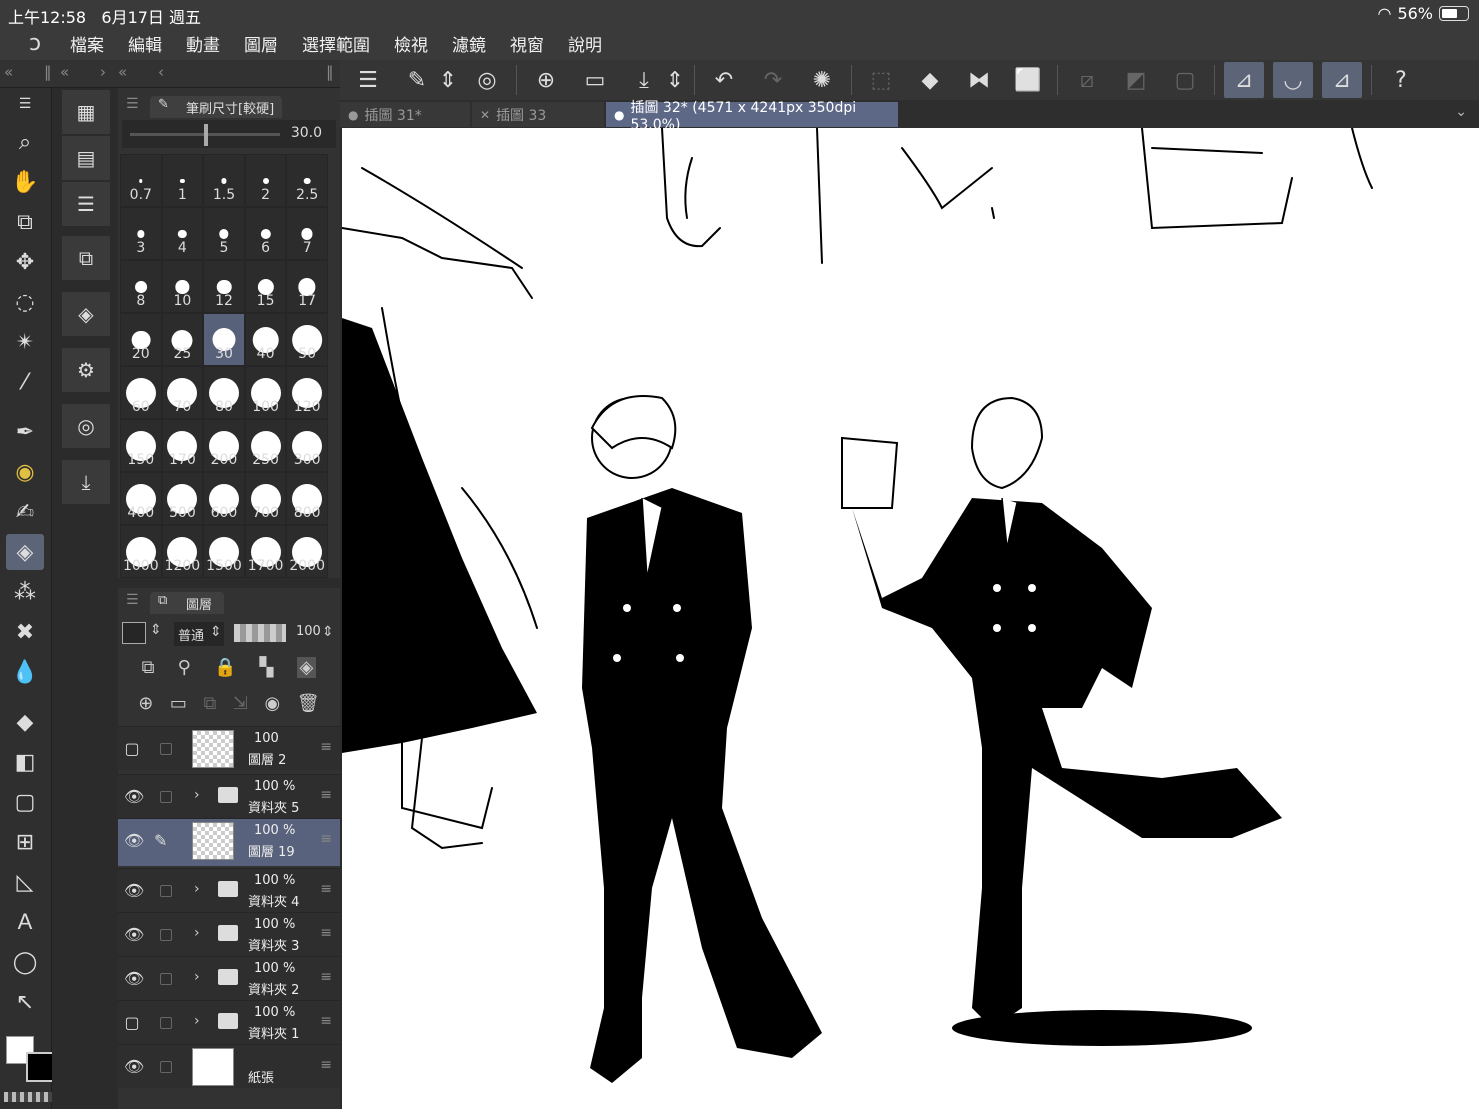 This screenshot has width=1479, height=1109. I want to click on brush-size-option: 400, so click(141, 498).